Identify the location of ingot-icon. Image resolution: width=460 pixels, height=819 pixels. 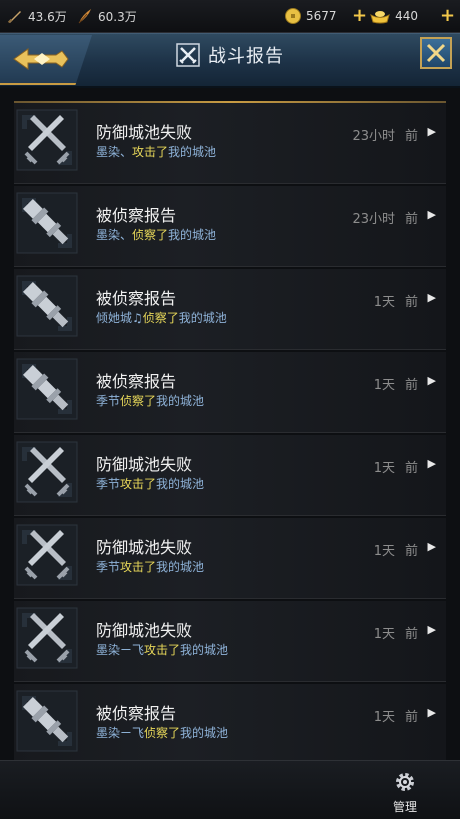
(380, 17).